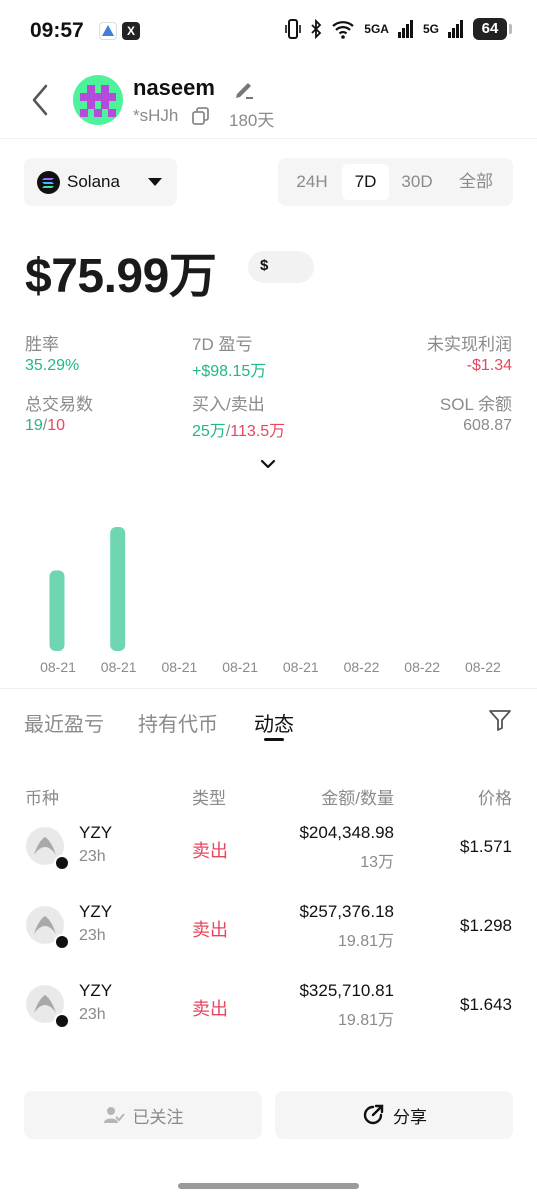  What do you see at coordinates (405, 29) in the screenshot?
I see `signal-icon` at bounding box center [405, 29].